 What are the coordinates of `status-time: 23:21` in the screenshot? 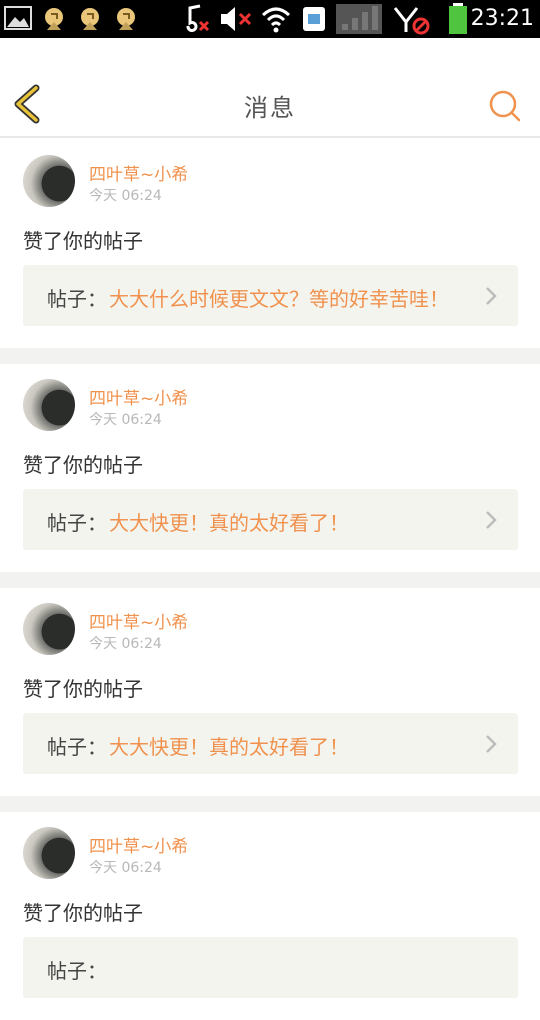 It's located at (502, 18).